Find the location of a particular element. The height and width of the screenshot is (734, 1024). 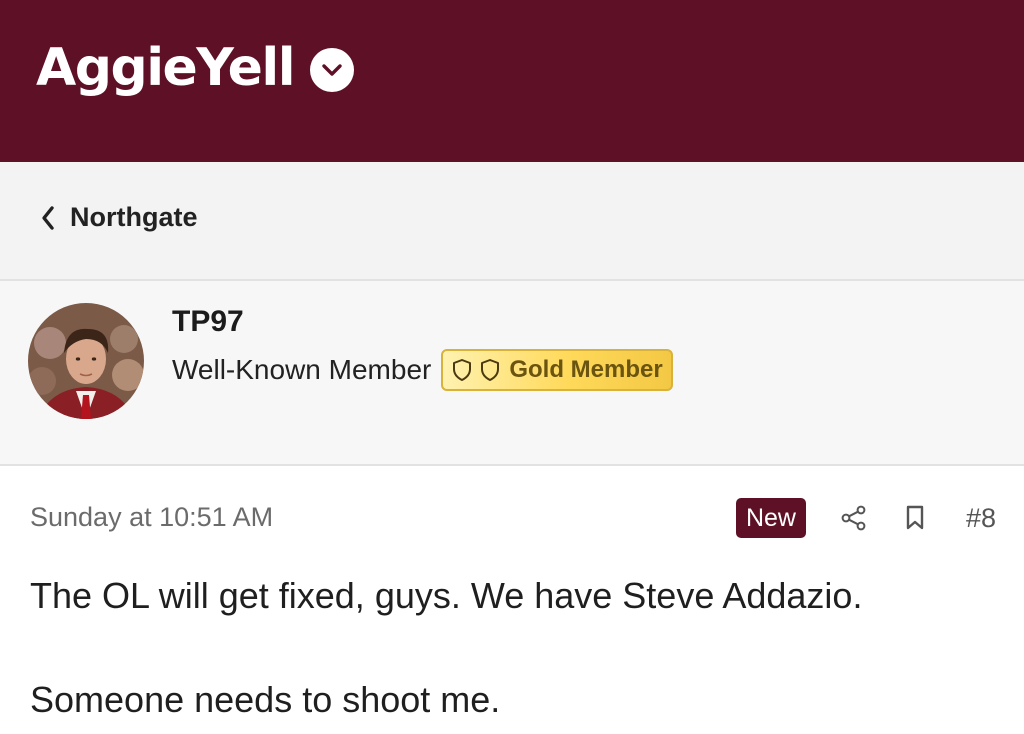

author-role-row: Well-Known Member Gold Member is located at coordinates (422, 370).